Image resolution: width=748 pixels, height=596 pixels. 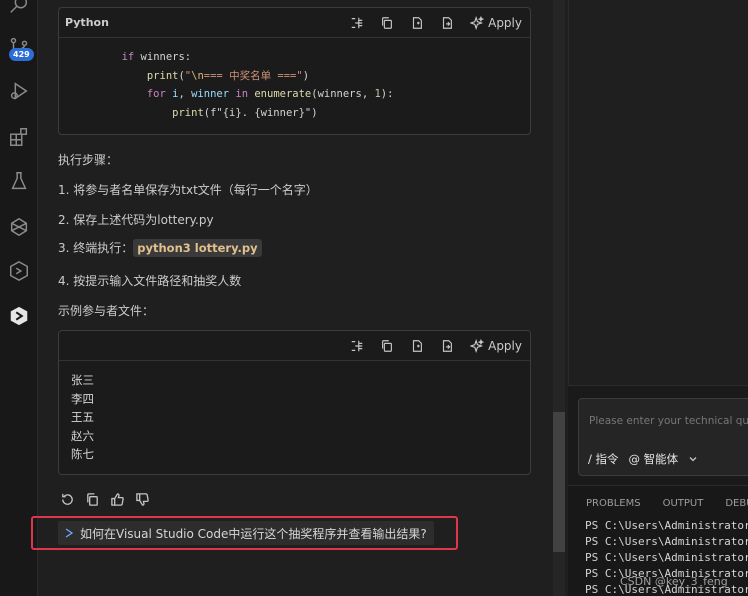 I want to click on sample-line: 陈七, so click(x=82, y=454).